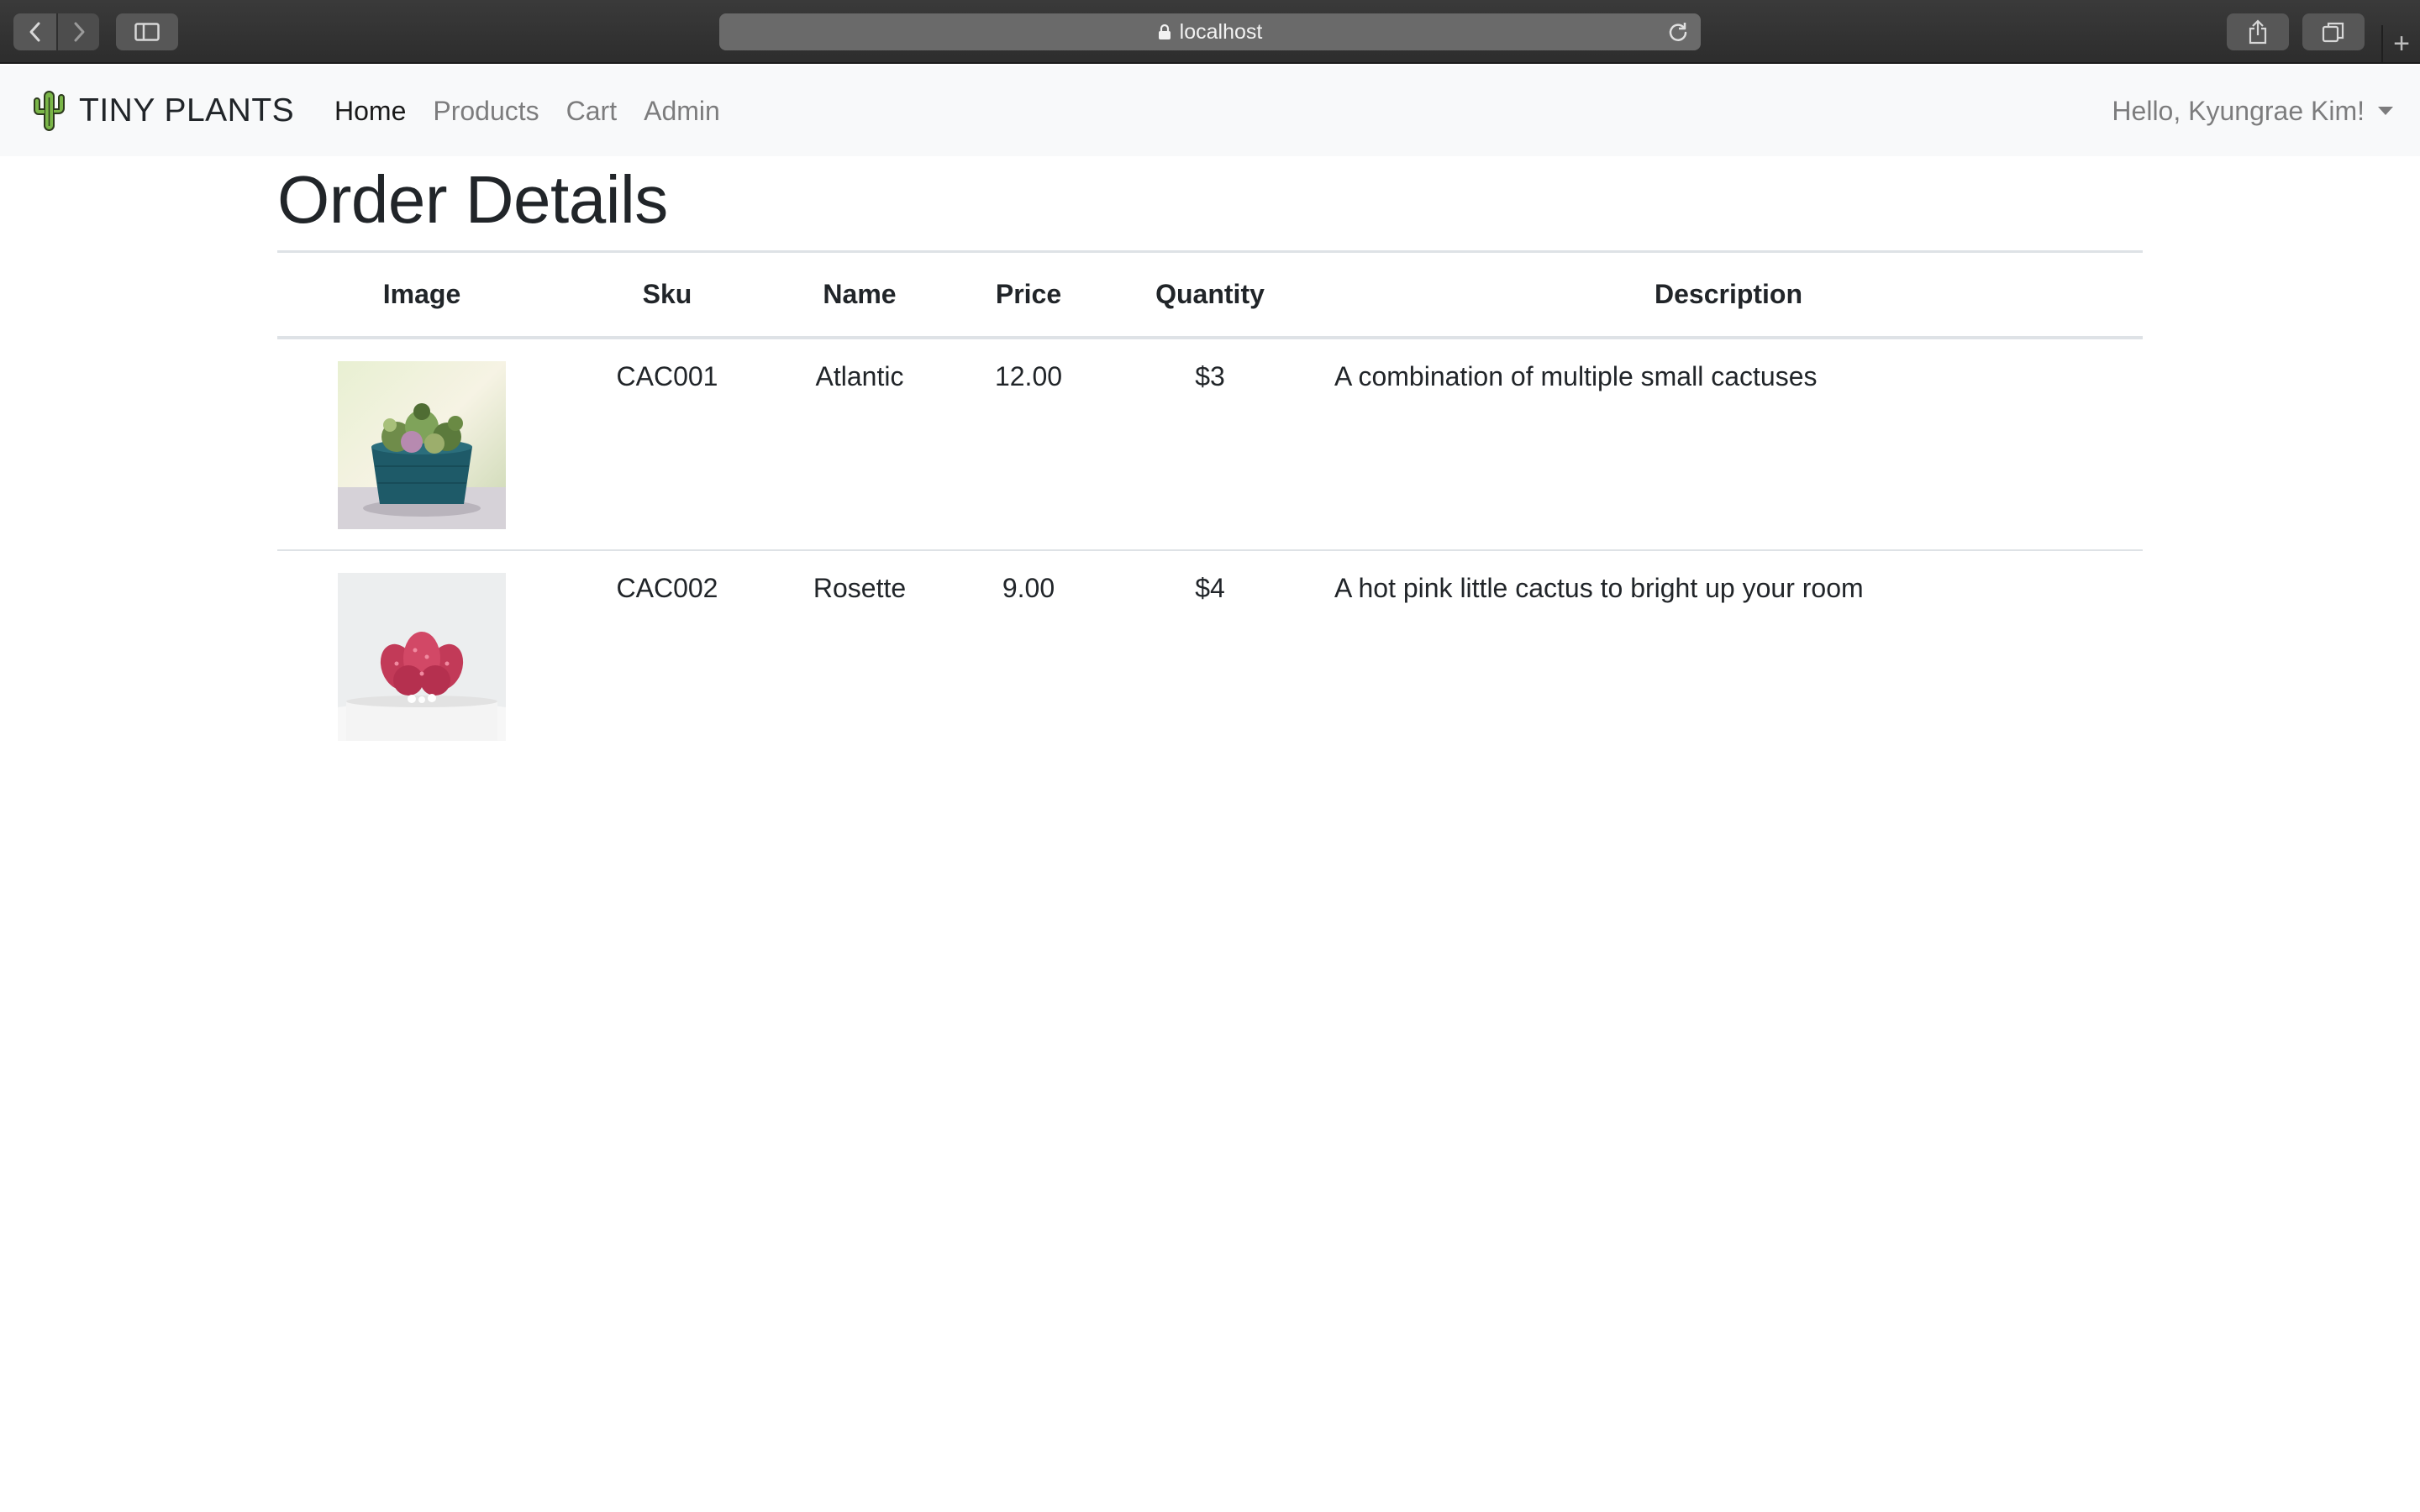 This screenshot has width=2420, height=1512. Describe the element at coordinates (682, 111) in the screenshot. I see `nav-link-admin: Admin` at that location.